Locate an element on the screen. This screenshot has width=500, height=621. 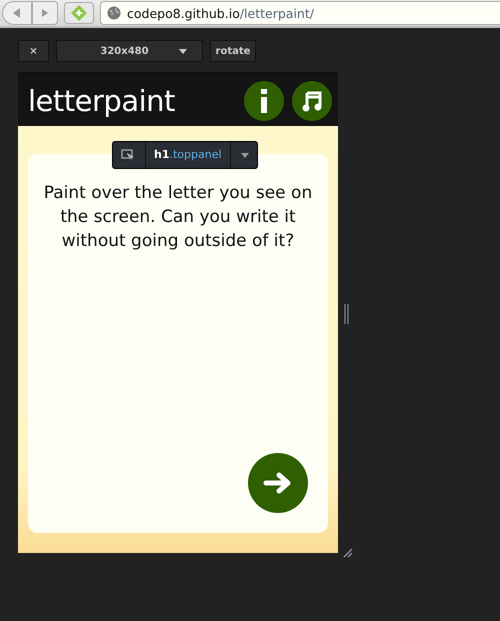
resize-grip-icon is located at coordinates (348, 553).